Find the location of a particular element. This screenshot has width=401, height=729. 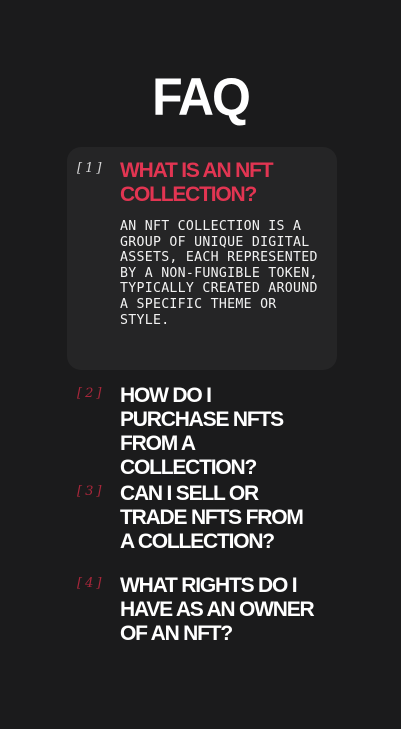

faq-item-number: [2] is located at coordinates (91, 393).